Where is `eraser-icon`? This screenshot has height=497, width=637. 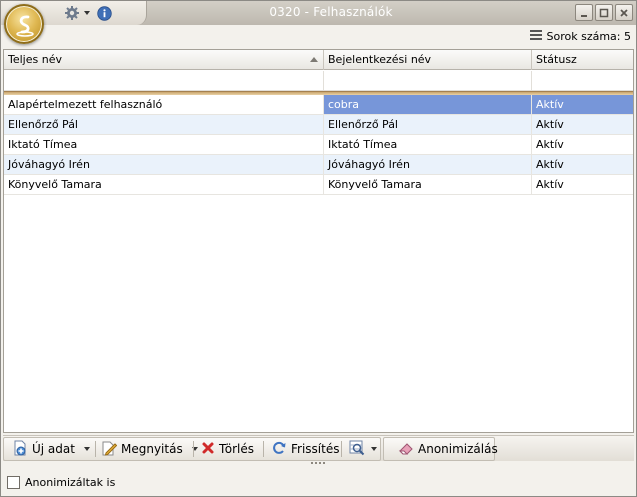
eraser-icon is located at coordinates (406, 449).